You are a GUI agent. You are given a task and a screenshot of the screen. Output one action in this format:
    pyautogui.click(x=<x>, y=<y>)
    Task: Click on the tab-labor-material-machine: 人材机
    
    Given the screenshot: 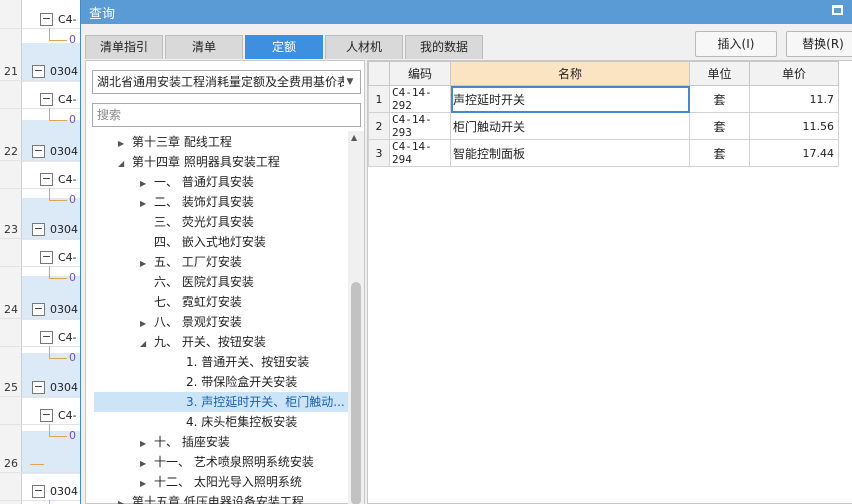 What is the action you would take?
    pyautogui.click(x=364, y=47)
    